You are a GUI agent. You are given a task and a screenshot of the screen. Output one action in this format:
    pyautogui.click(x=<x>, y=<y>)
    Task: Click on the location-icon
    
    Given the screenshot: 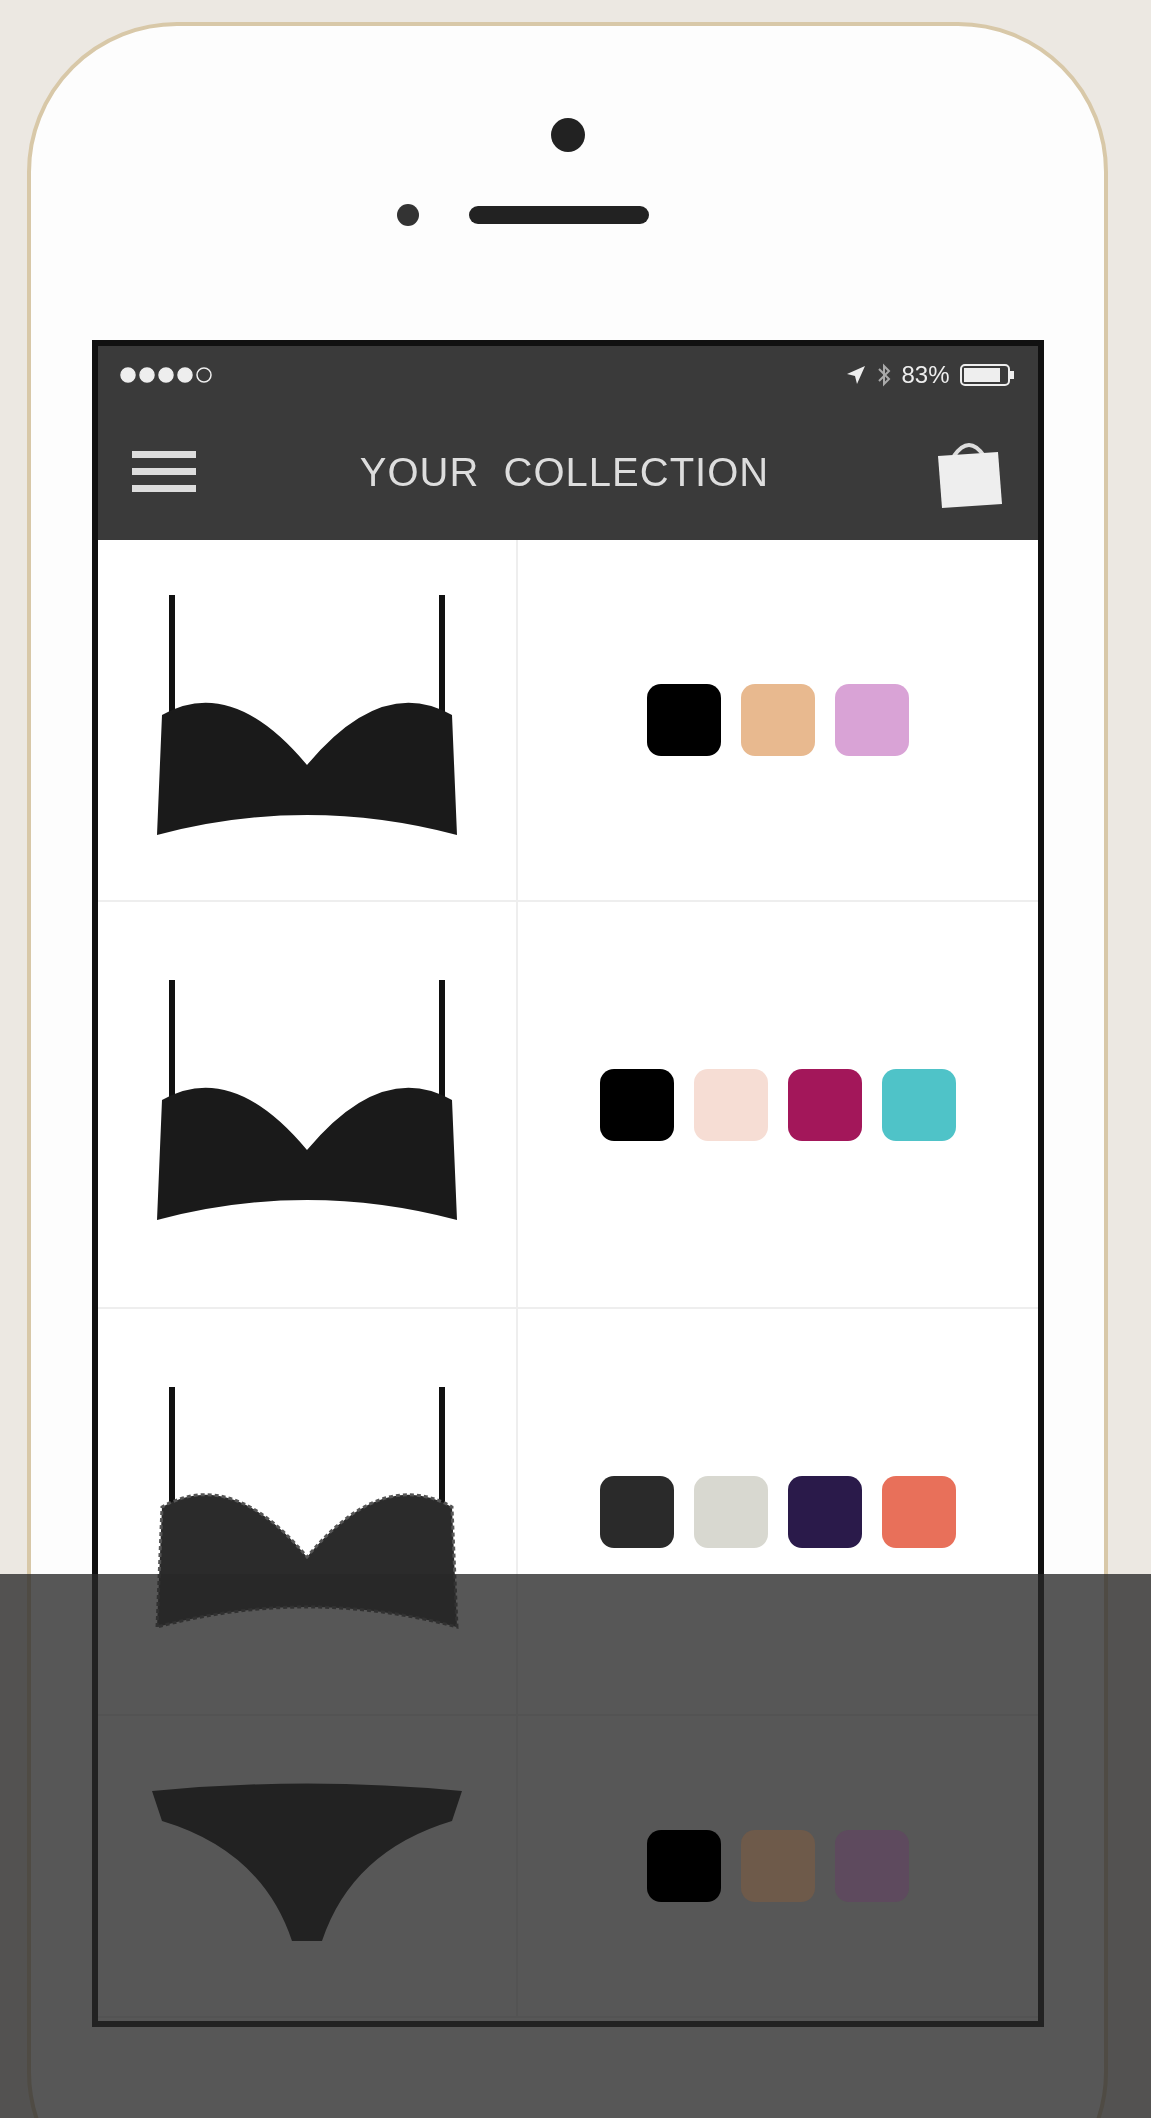 What is the action you would take?
    pyautogui.click(x=856, y=375)
    